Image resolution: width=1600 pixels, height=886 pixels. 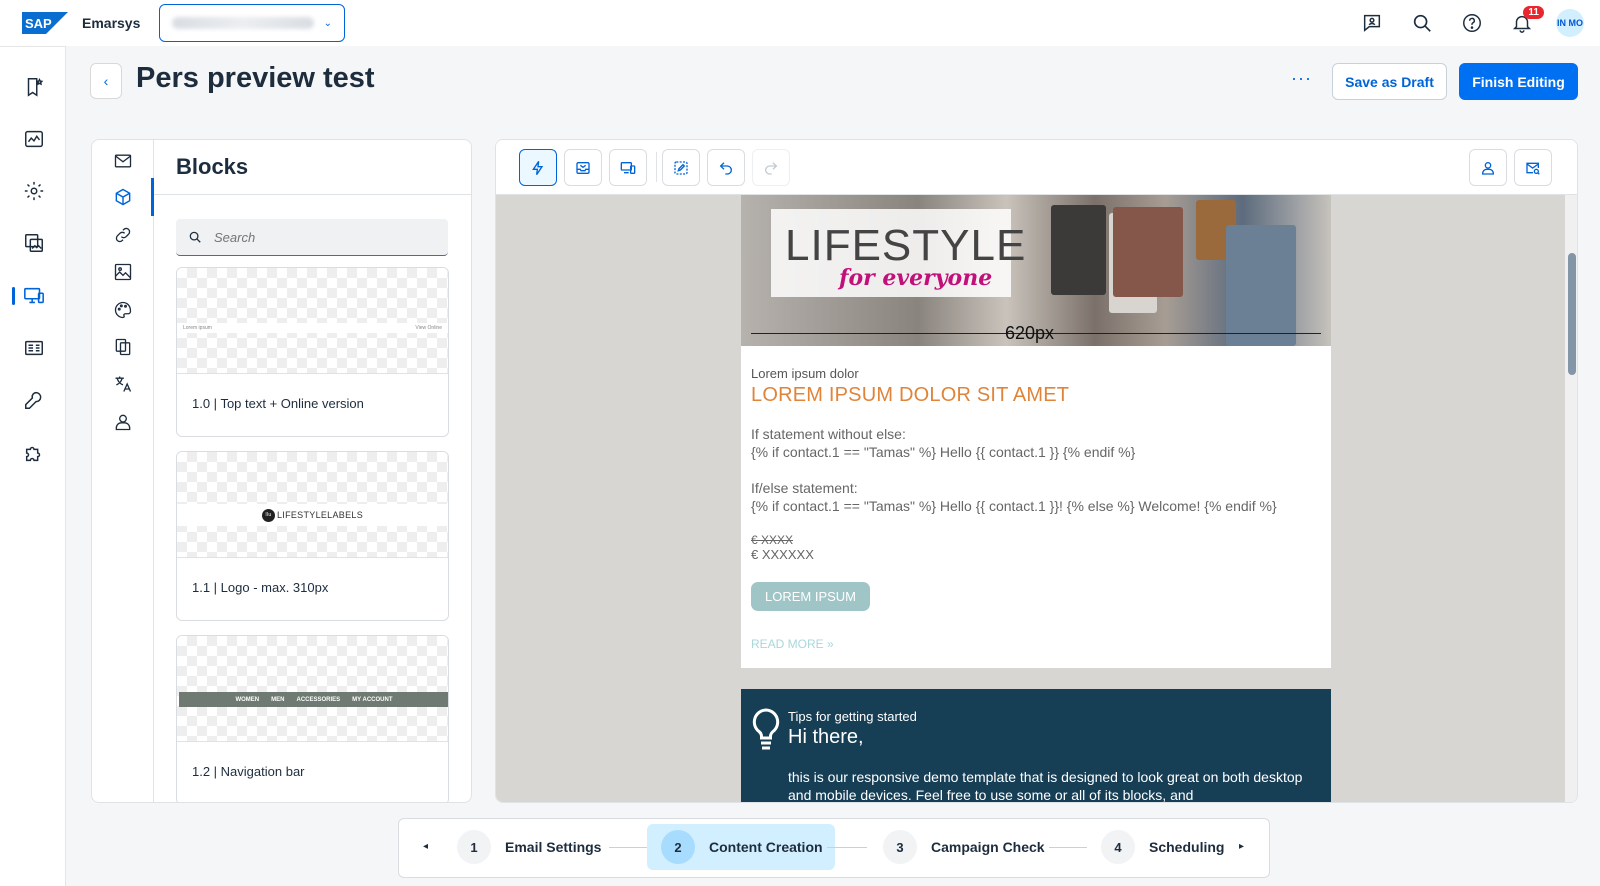 I want to click on wrench-icon, so click(x=34, y=400).